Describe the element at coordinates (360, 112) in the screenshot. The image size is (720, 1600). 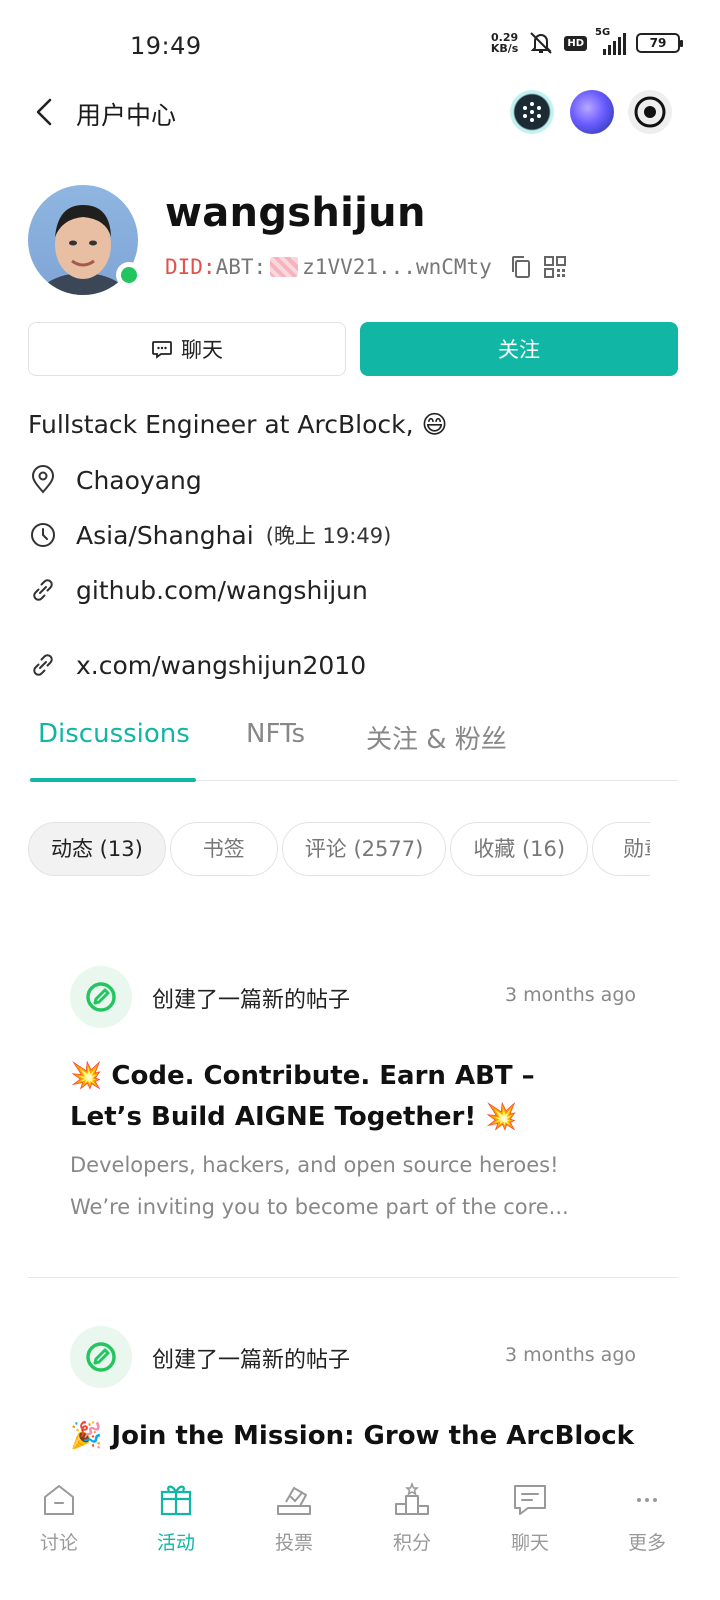
I see `app-header: 用户中心` at that location.